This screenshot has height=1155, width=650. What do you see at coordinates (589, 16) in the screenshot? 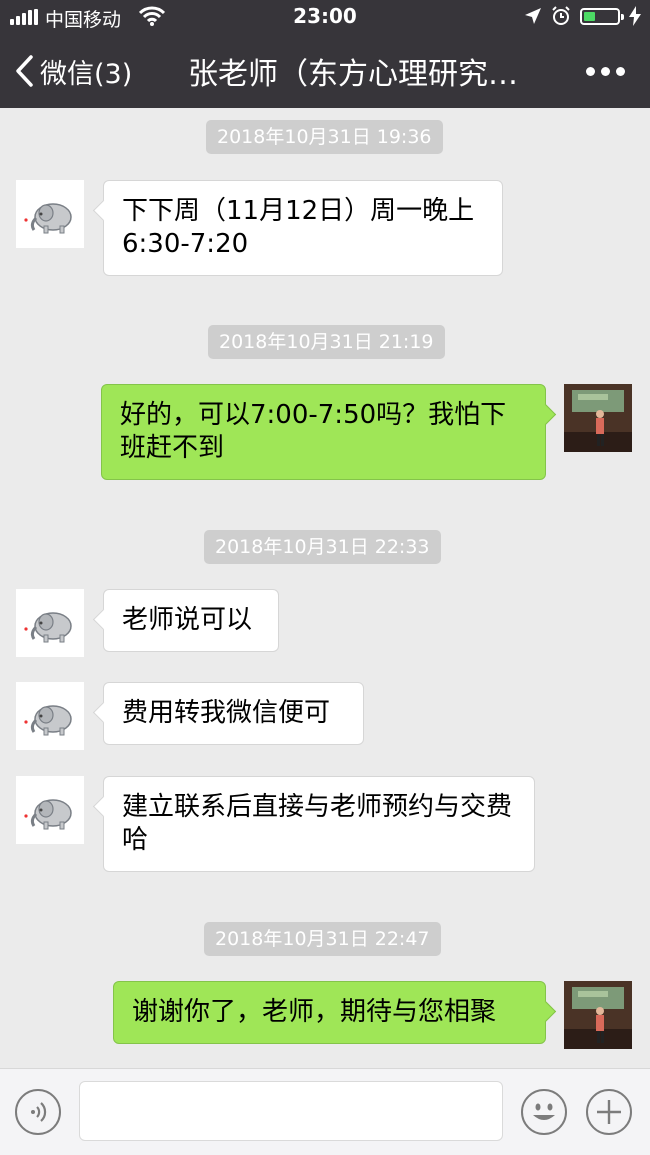
I see `battery-level` at bounding box center [589, 16].